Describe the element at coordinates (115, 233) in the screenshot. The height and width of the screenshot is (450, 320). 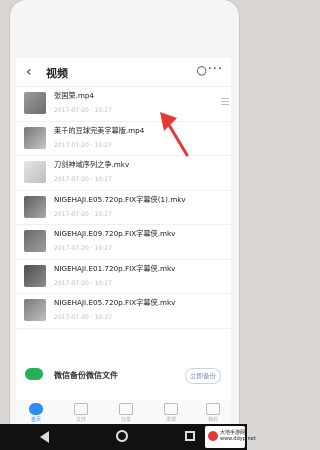
I see `file-name: NIGEHAJI.E09.720p.FIX字幕侠.mkv` at that location.